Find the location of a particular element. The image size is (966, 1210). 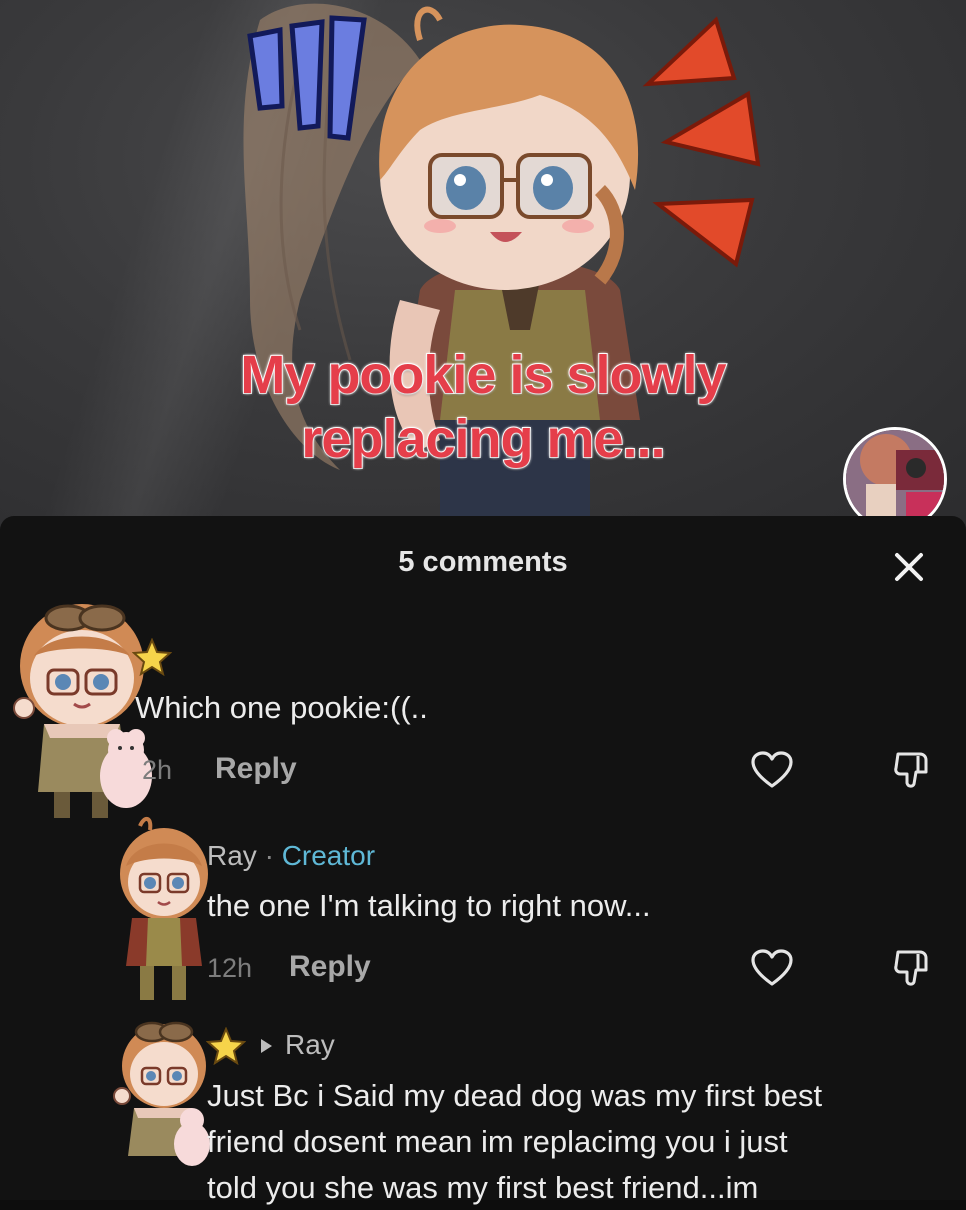

commenter-reply-avatar is located at coordinates (162, 1096).